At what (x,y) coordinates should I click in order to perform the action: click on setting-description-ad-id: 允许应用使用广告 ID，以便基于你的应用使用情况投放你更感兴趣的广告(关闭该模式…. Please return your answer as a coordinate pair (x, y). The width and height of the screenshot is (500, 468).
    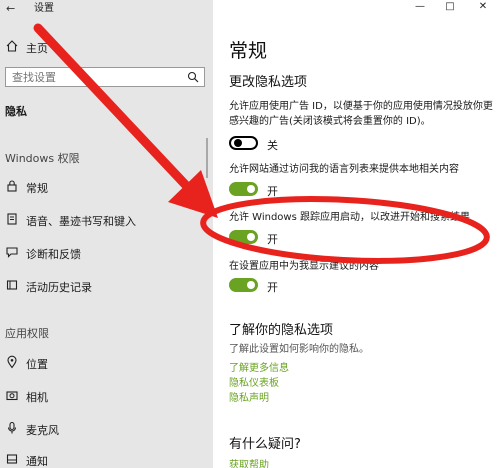
    Looking at the image, I should click on (361, 114).